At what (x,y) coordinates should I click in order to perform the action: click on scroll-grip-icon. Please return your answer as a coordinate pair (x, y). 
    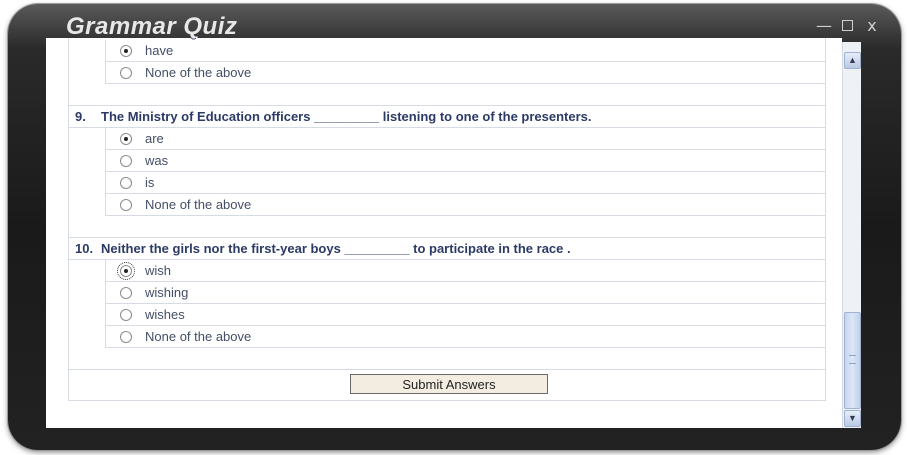
    Looking at the image, I should click on (852, 359).